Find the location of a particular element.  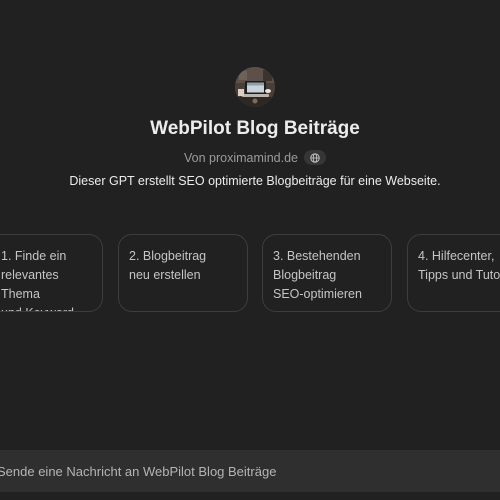

gpt-avatar is located at coordinates (255, 87).